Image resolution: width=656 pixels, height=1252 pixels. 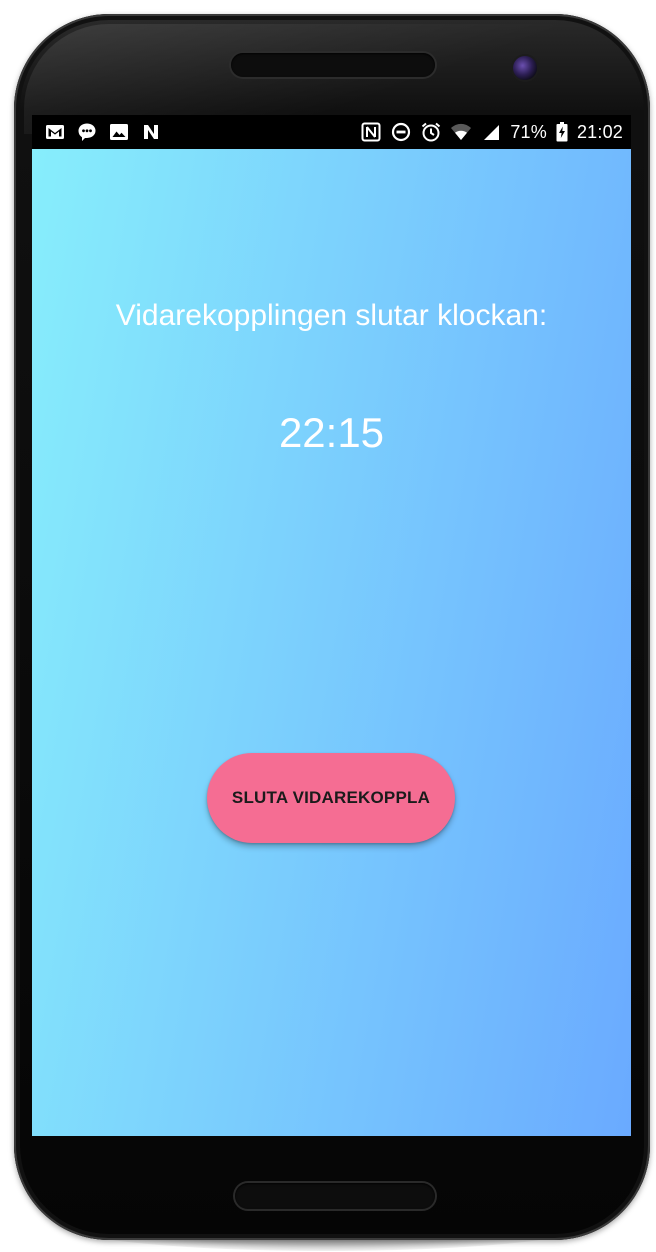 I want to click on chat-bubble-icon, so click(x=87, y=132).